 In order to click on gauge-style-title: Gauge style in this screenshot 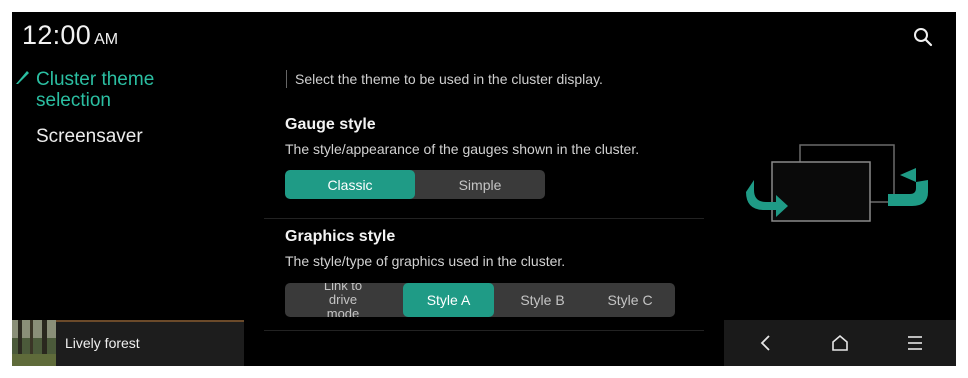, I will do `click(330, 124)`.